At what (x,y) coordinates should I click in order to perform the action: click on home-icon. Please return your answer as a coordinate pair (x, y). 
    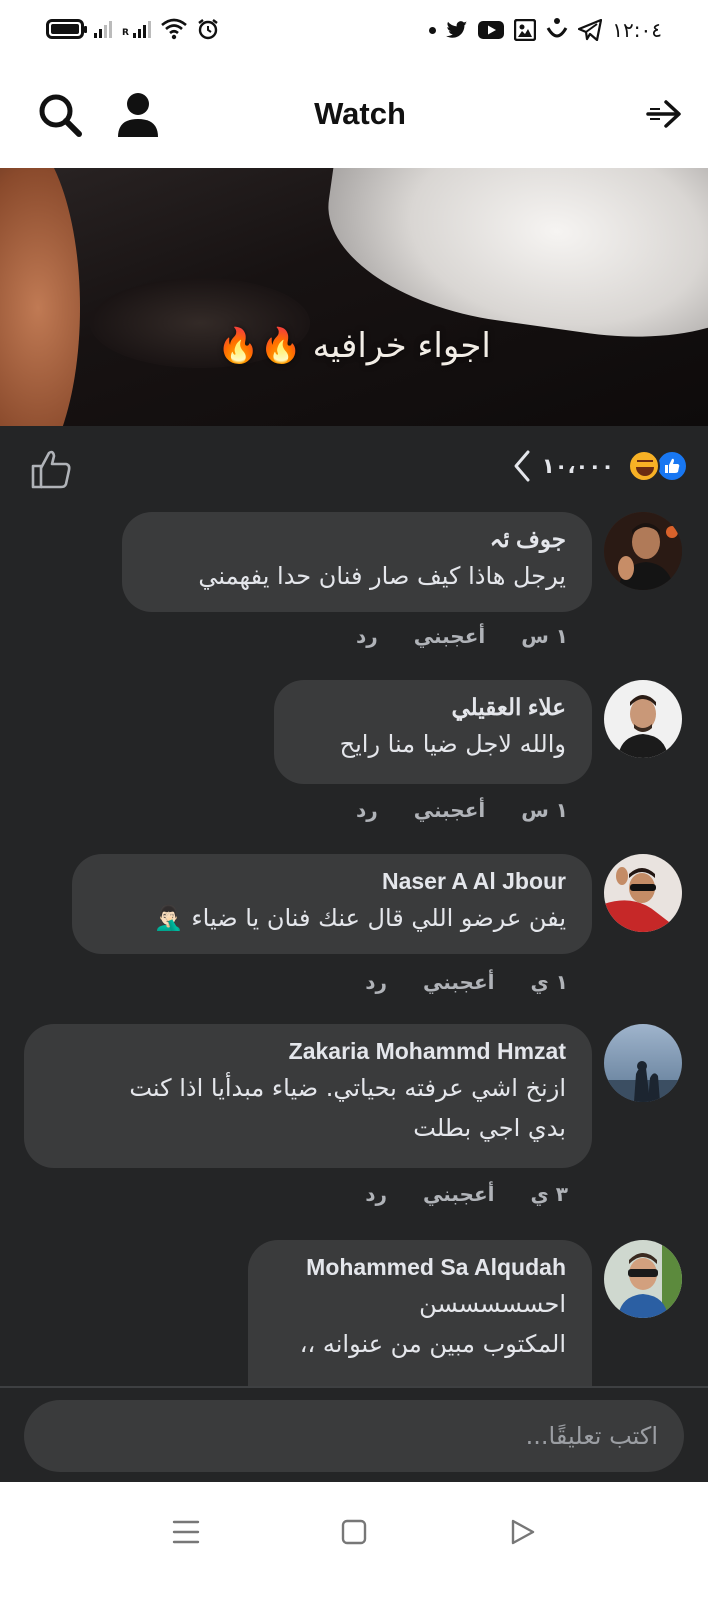
    Looking at the image, I should click on (354, 1532).